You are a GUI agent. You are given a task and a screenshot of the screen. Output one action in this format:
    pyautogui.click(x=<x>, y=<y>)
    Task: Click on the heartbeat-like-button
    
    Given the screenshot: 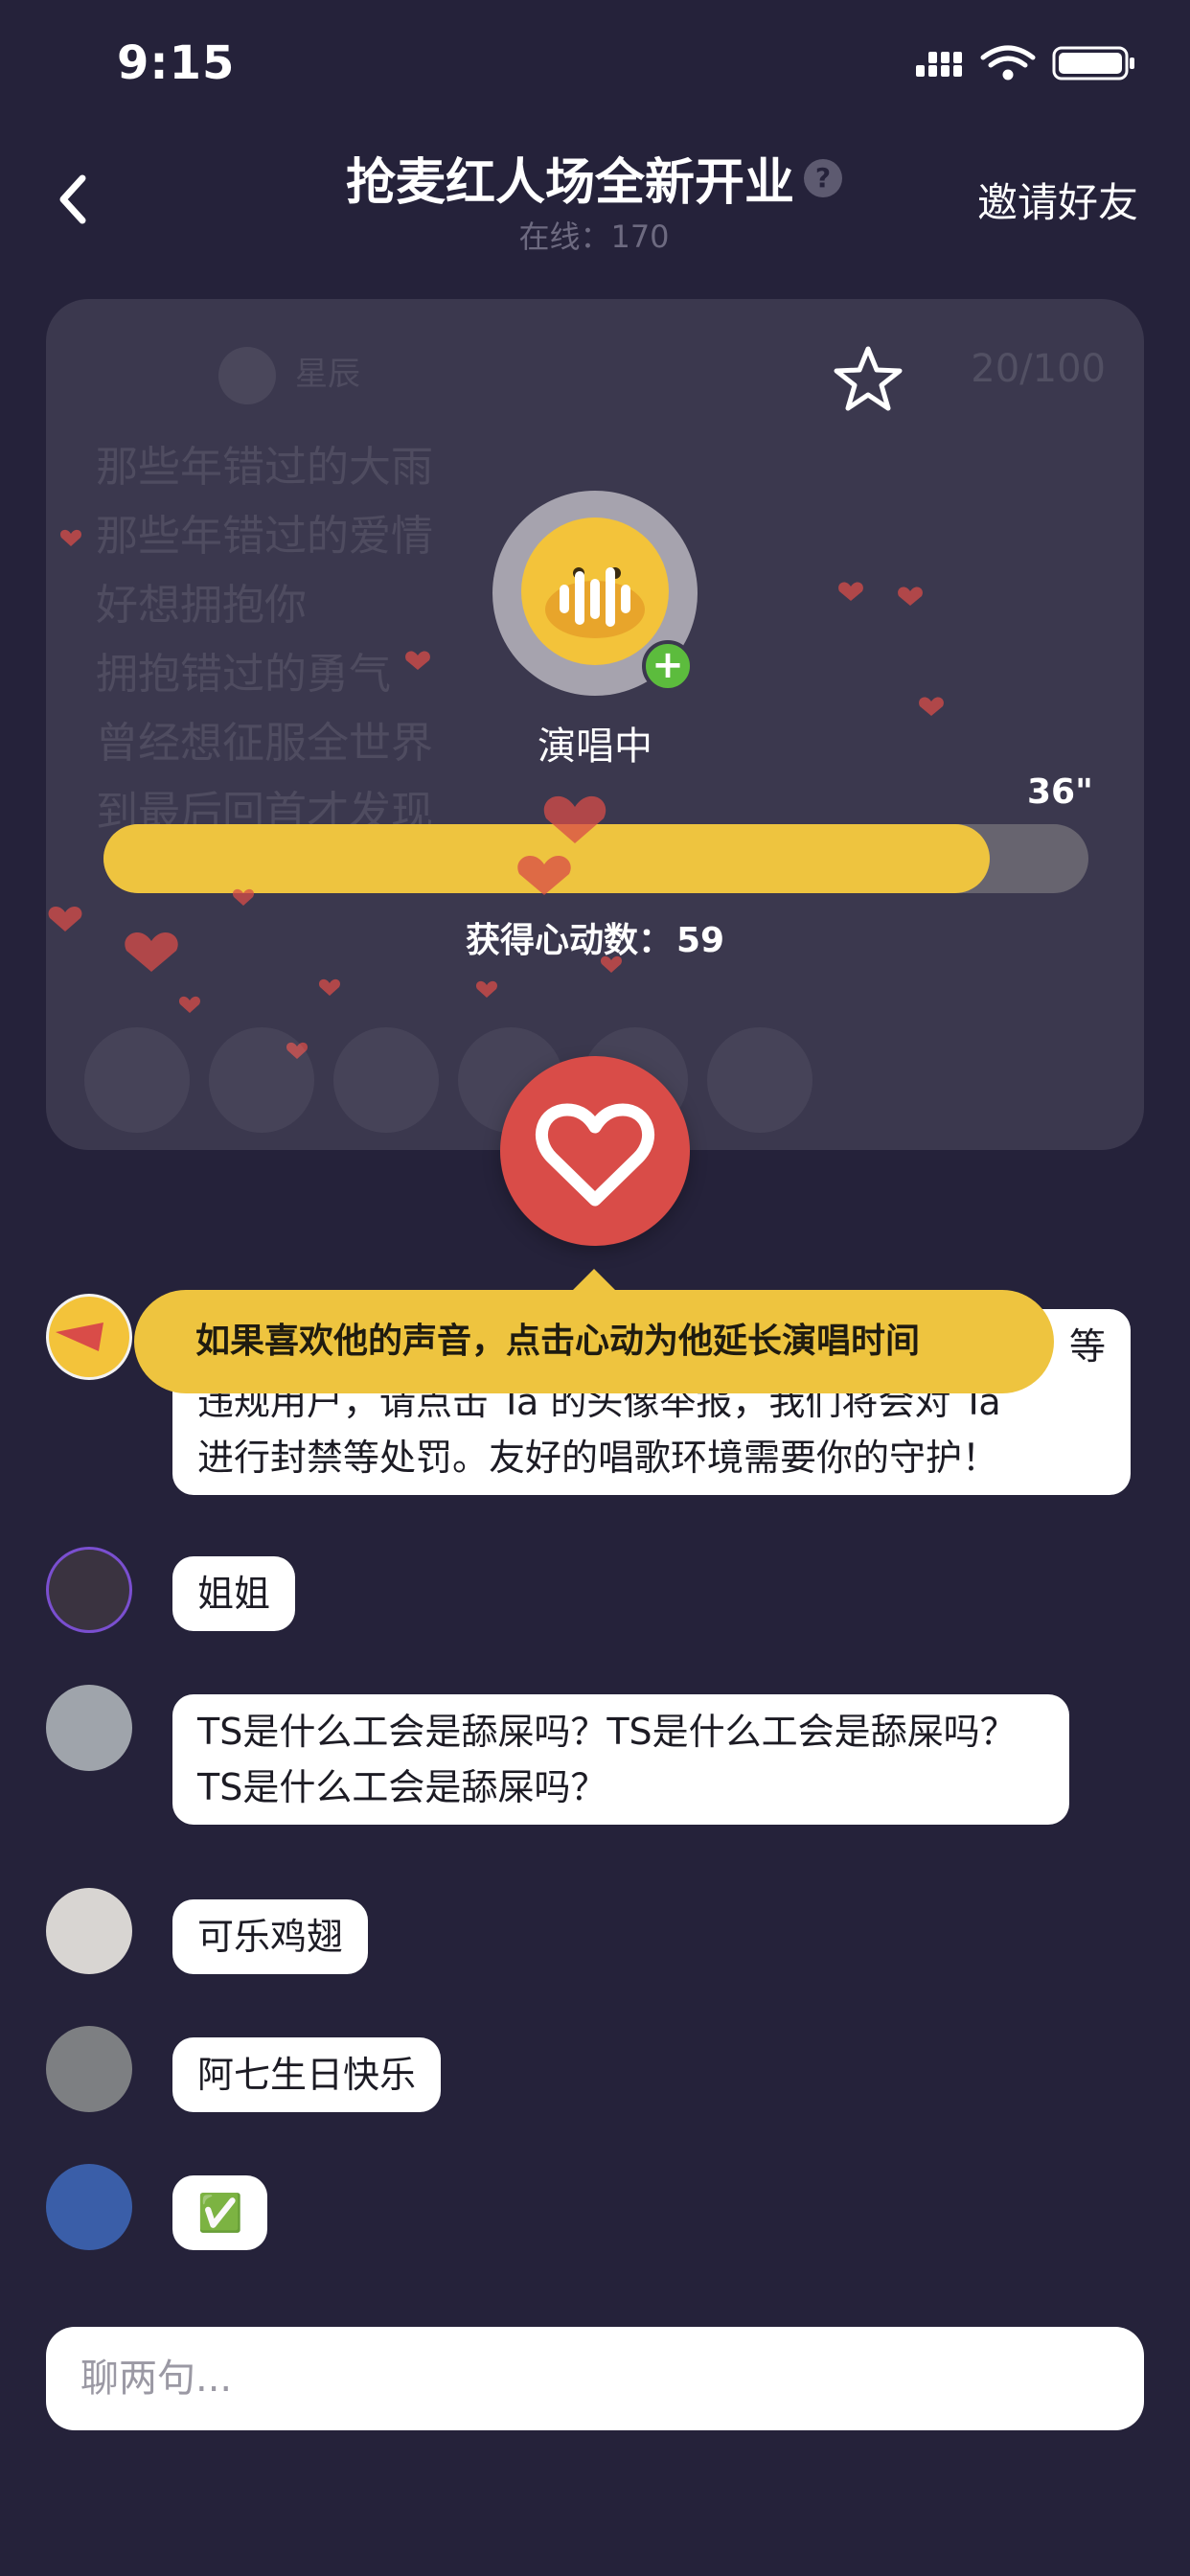 What is the action you would take?
    pyautogui.click(x=595, y=1151)
    